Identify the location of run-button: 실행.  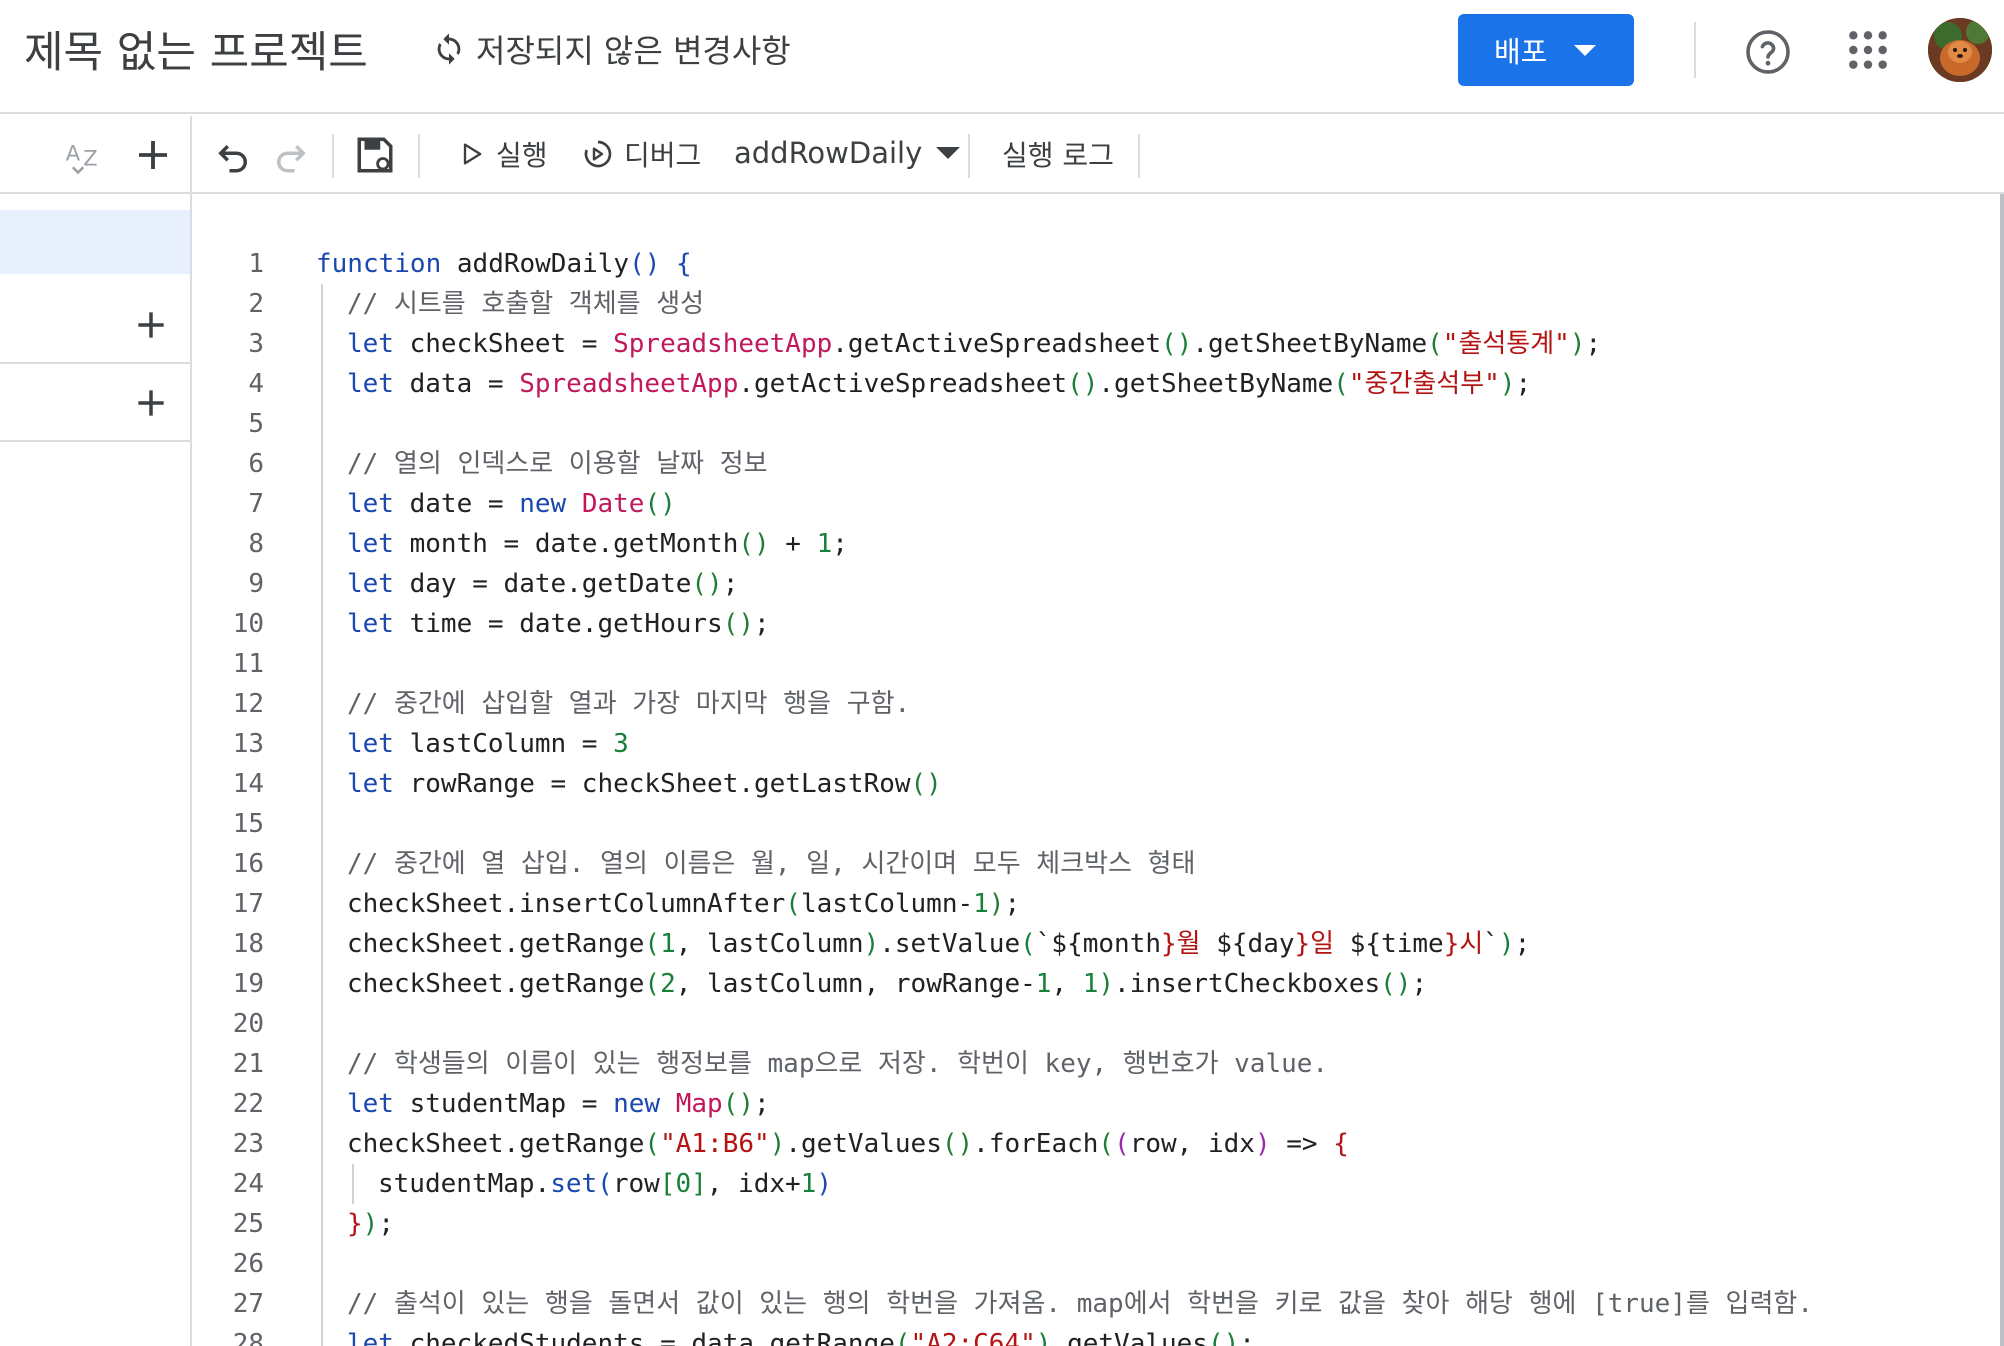
(503, 154).